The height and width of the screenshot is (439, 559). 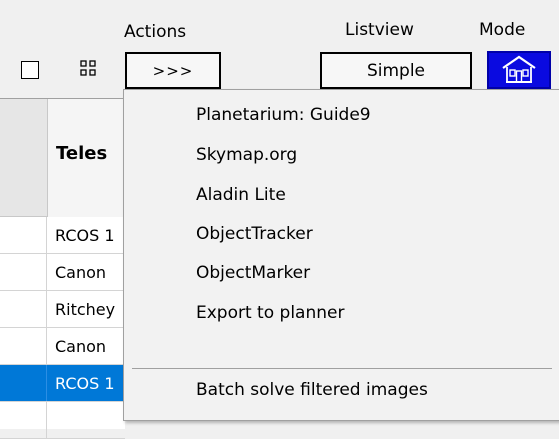 I want to click on actions-button: >>>, so click(x=173, y=70).